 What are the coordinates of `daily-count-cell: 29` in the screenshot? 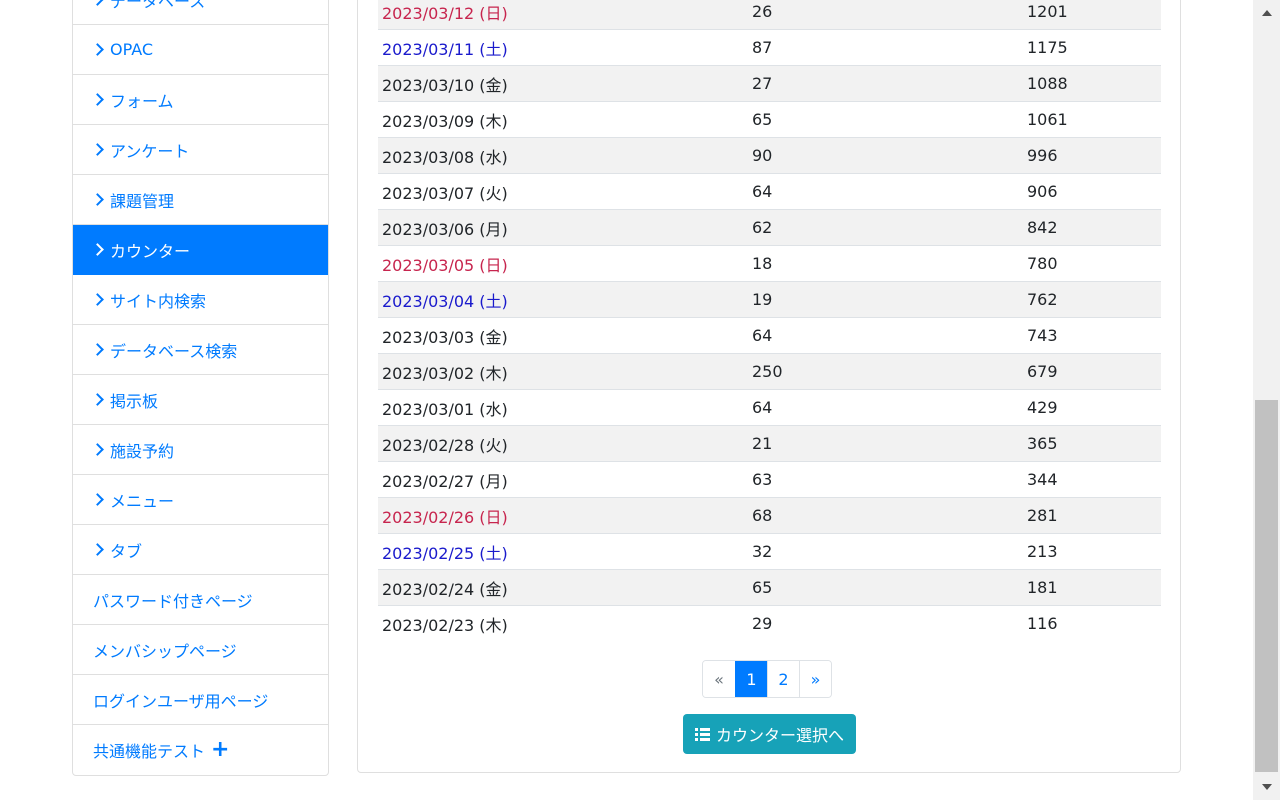 It's located at (885, 623).